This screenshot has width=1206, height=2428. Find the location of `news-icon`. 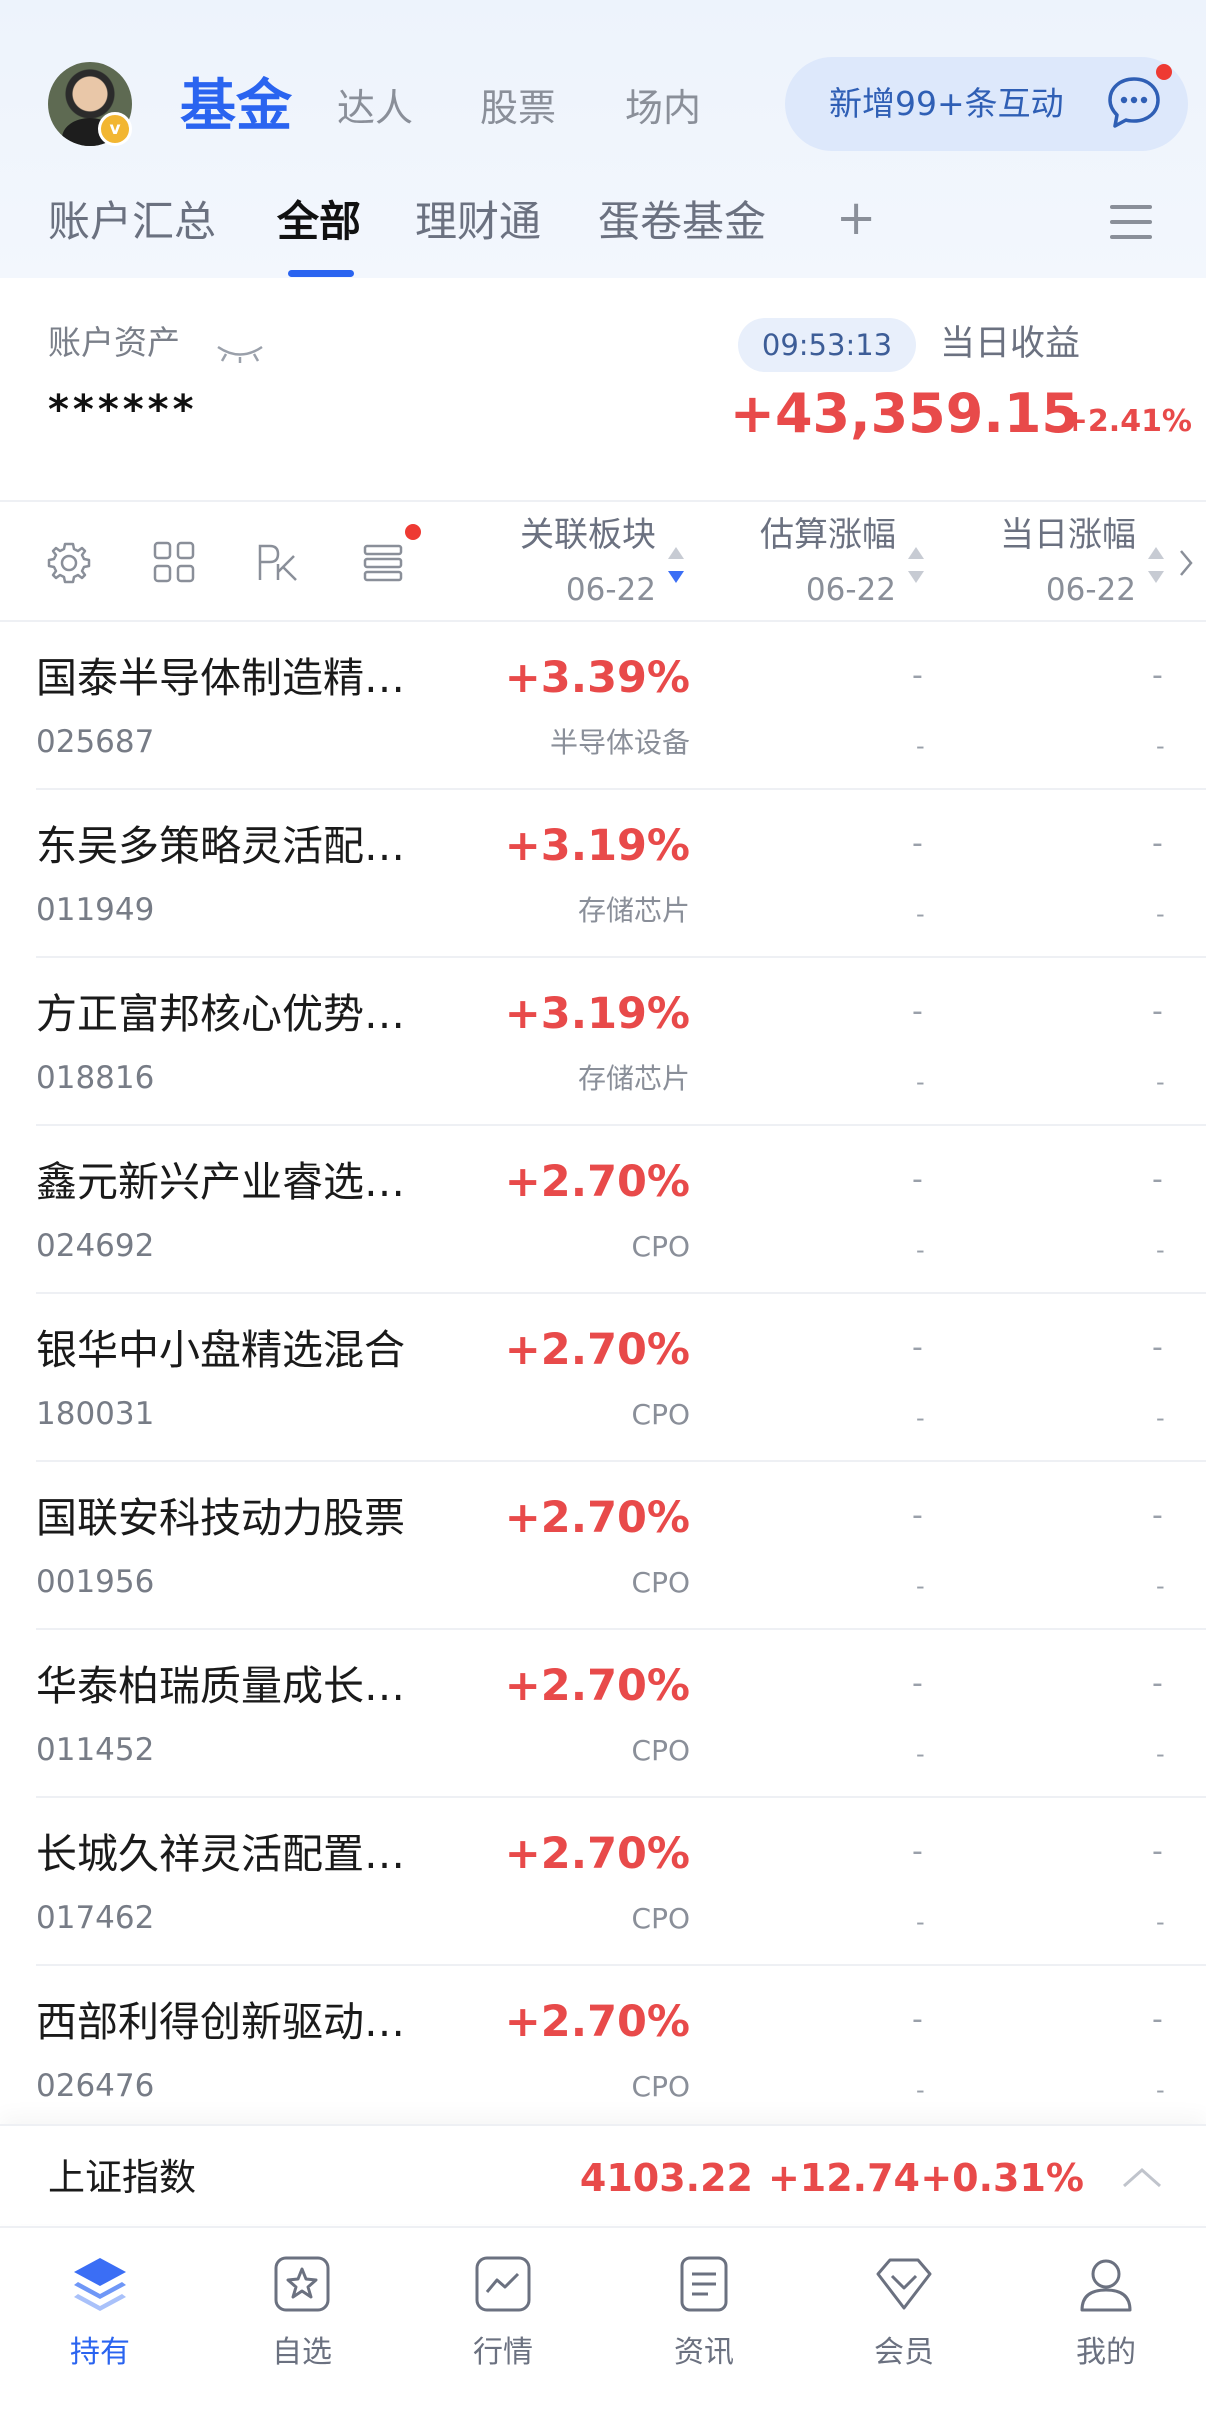

news-icon is located at coordinates (704, 2284).